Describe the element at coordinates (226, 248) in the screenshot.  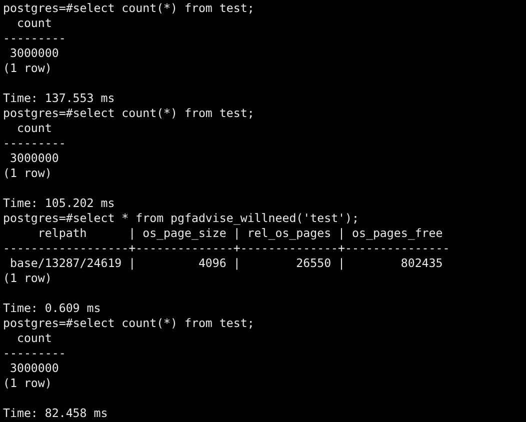
I see `output-line: ------------------+--------------+--------------+---------------` at that location.